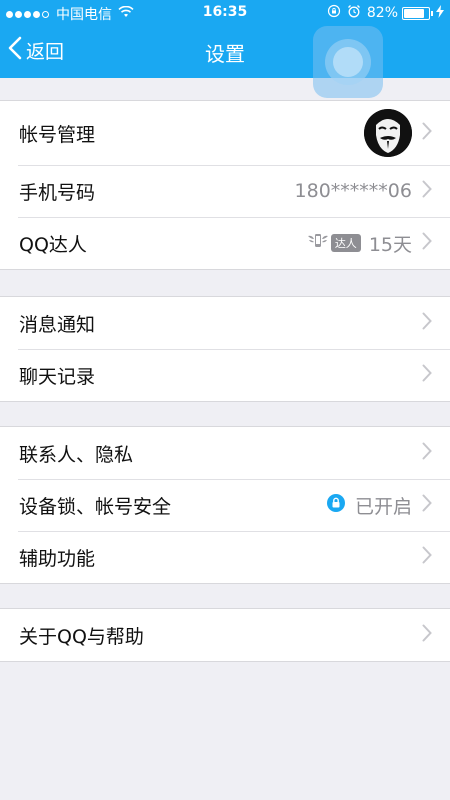 The image size is (450, 800). What do you see at coordinates (57, 192) in the screenshot?
I see `row-label: 手机号码` at bounding box center [57, 192].